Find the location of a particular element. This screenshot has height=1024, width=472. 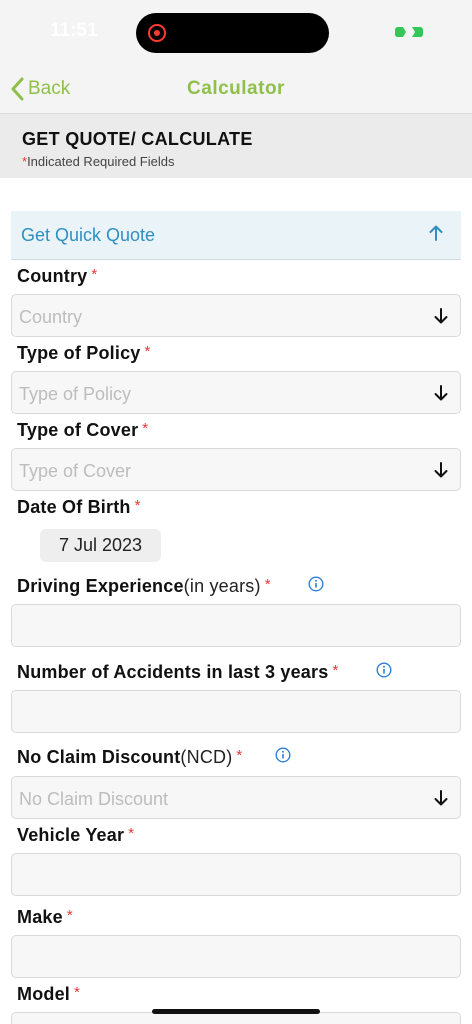

required-note: *Indicated Required Fields is located at coordinates (98, 161).